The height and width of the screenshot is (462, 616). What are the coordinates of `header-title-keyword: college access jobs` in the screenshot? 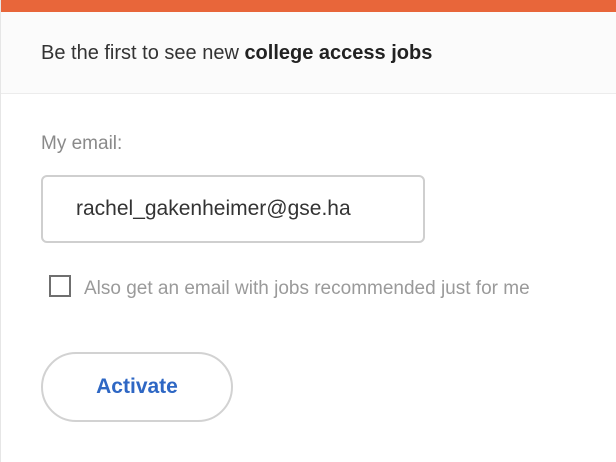 It's located at (338, 53).